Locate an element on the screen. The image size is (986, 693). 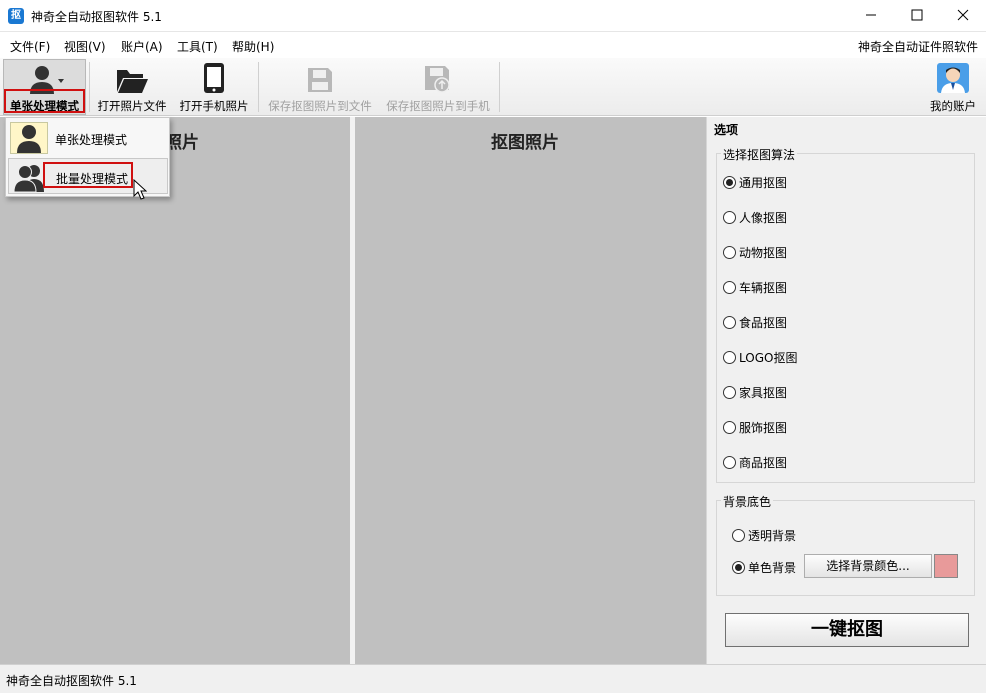
save-phone-label: 保存抠图照片到手机 is located at coordinates (438, 106).